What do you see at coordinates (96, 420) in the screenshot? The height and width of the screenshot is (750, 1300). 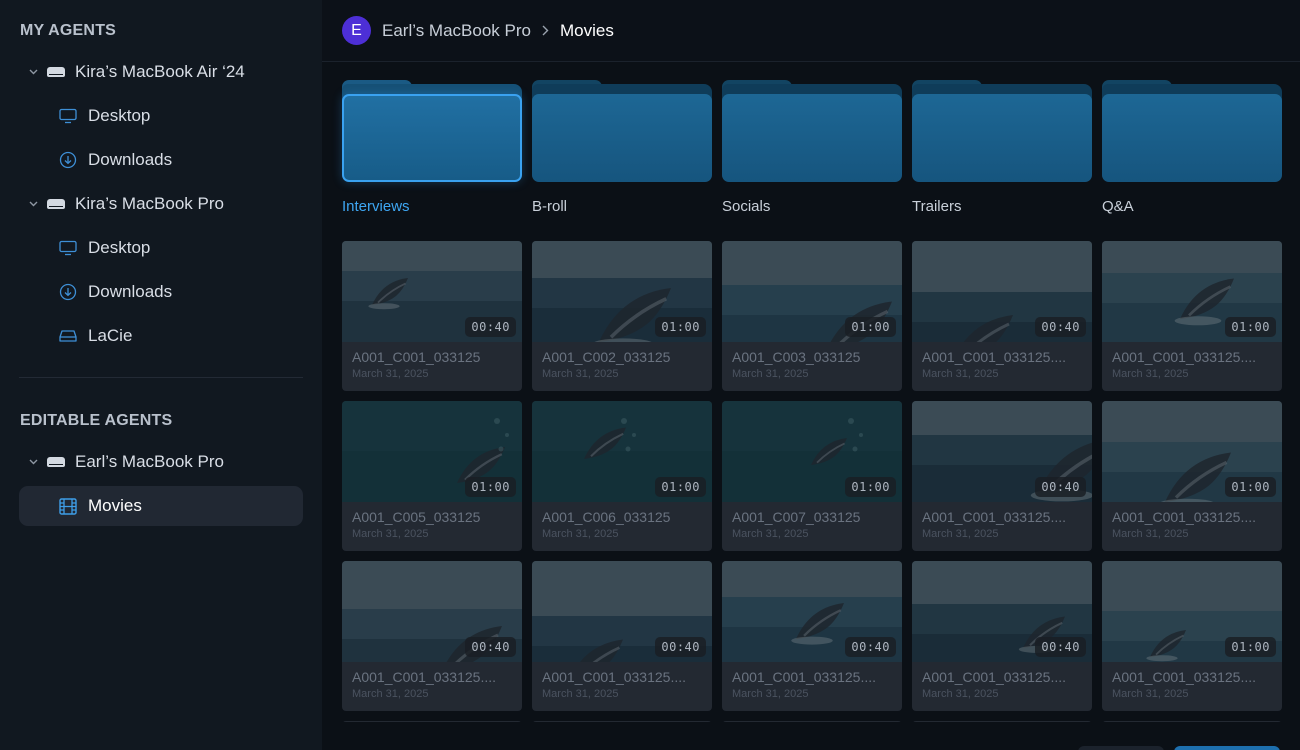 I see `editable-agents-title: EDITABLE AGENTS` at bounding box center [96, 420].